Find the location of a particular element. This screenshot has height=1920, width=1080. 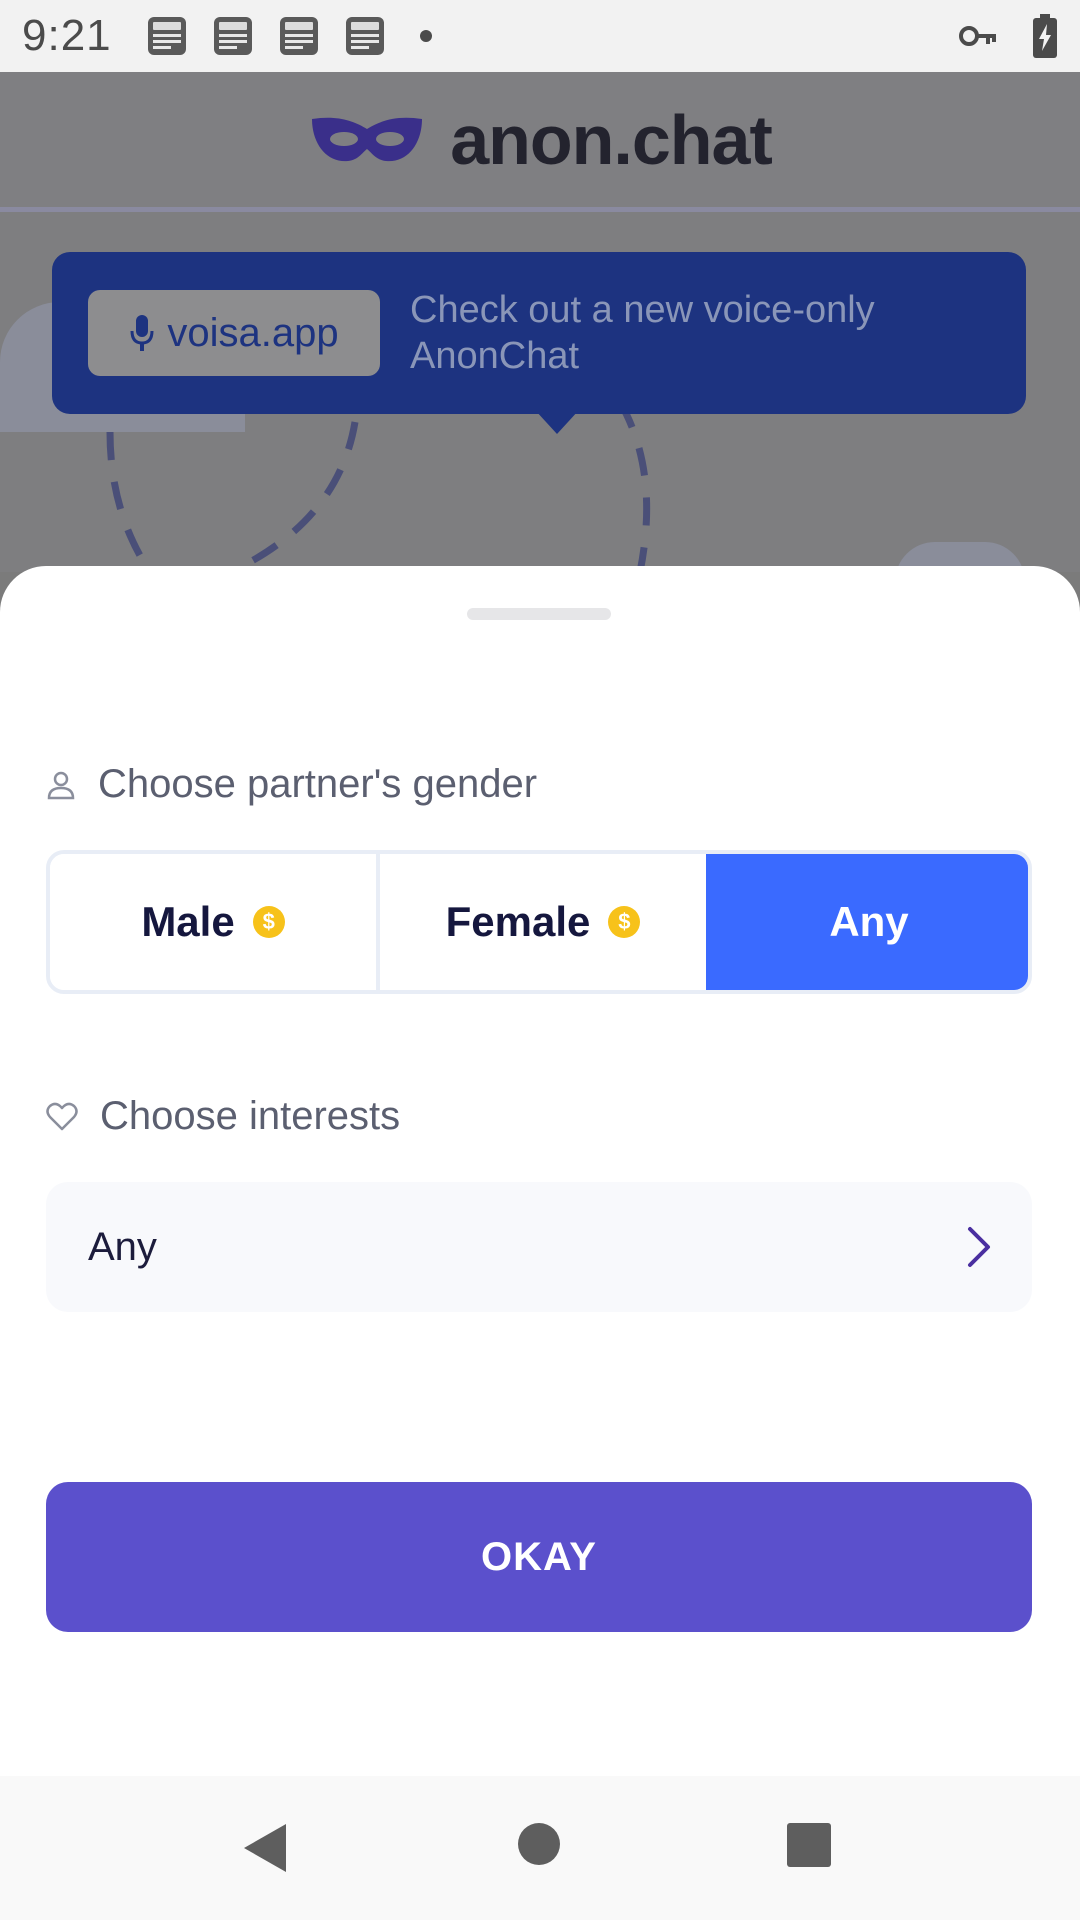

status-bar: 9:21 is located at coordinates (540, 36).